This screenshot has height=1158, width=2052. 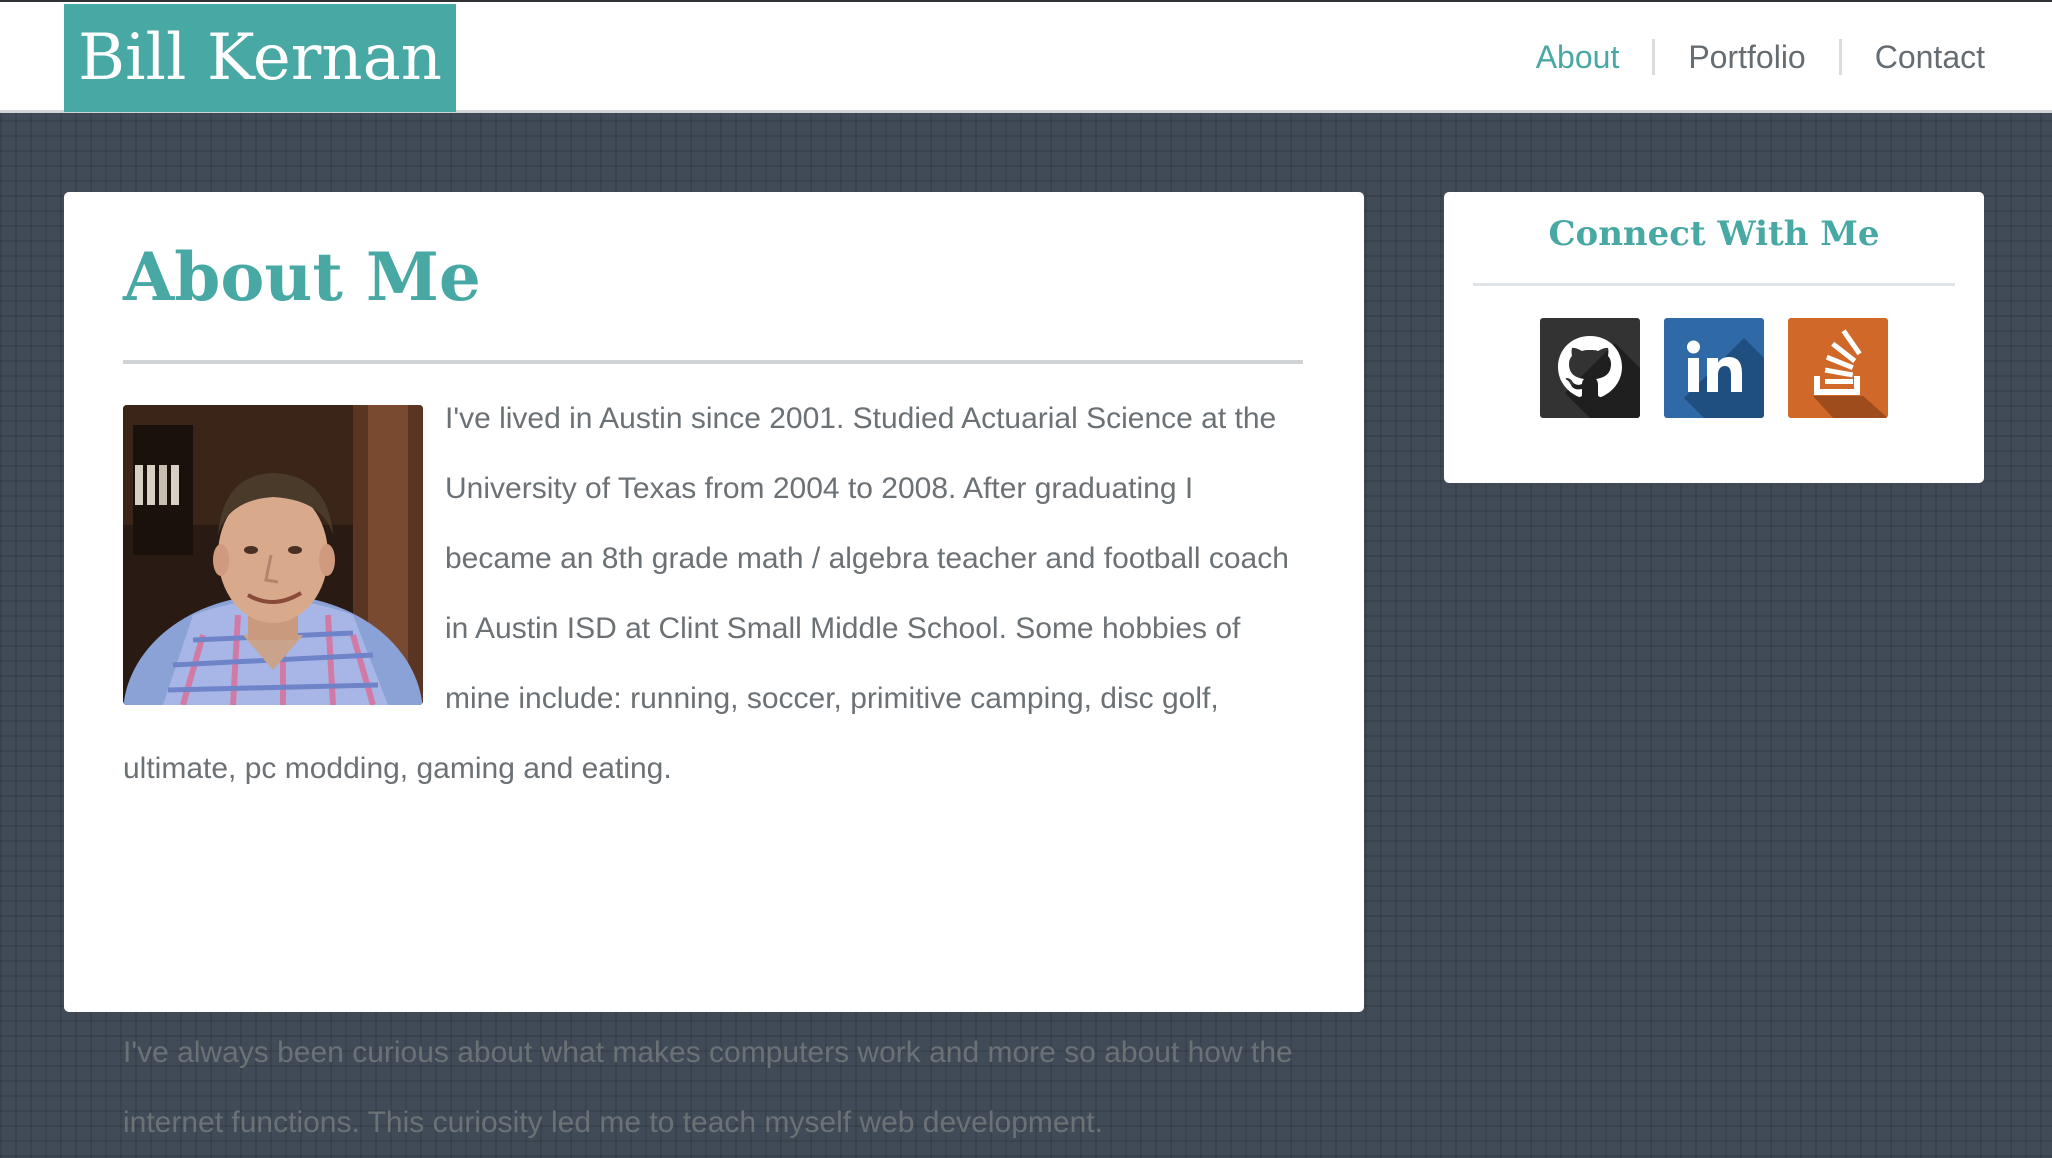 I want to click on nav-about-link: About, so click(x=1578, y=57).